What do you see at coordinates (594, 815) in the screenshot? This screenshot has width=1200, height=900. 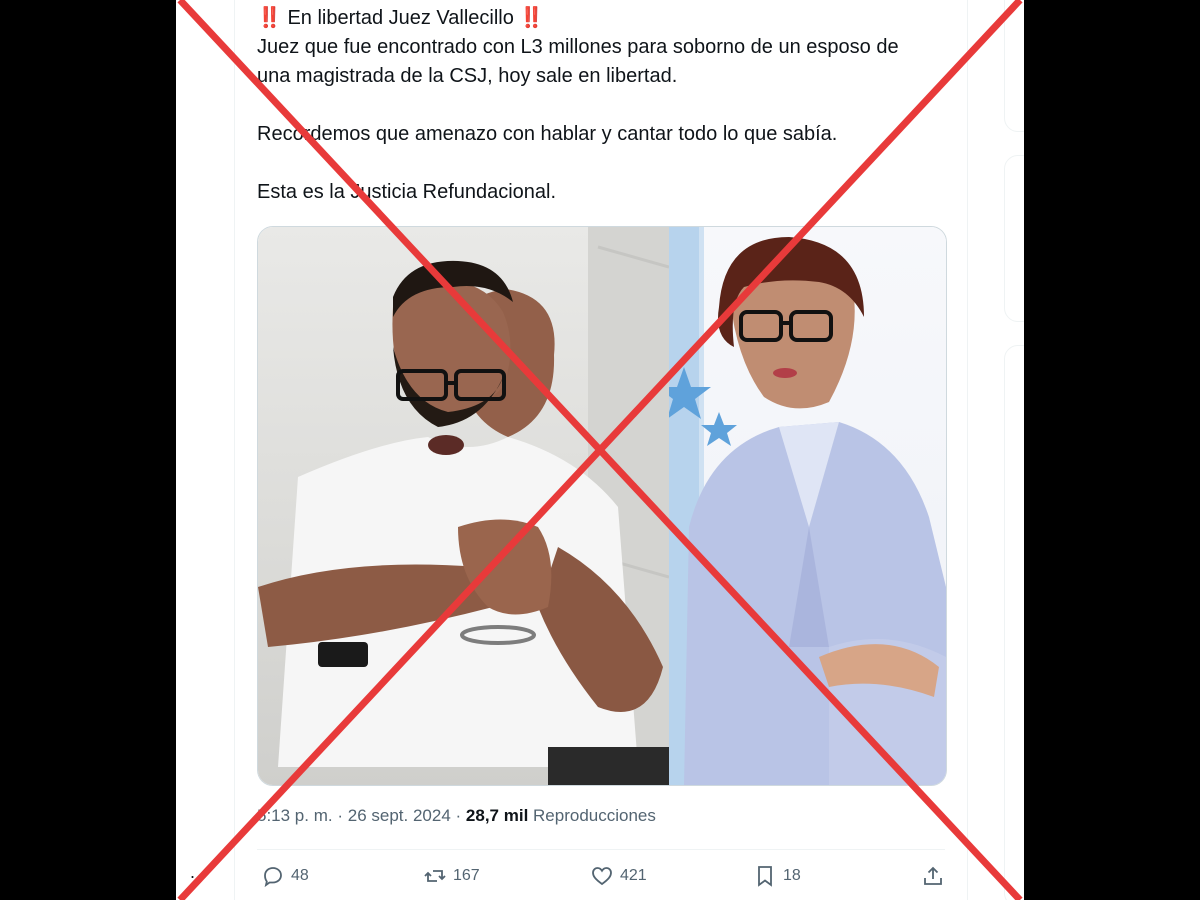 I see `views-label: Reproducciones` at bounding box center [594, 815].